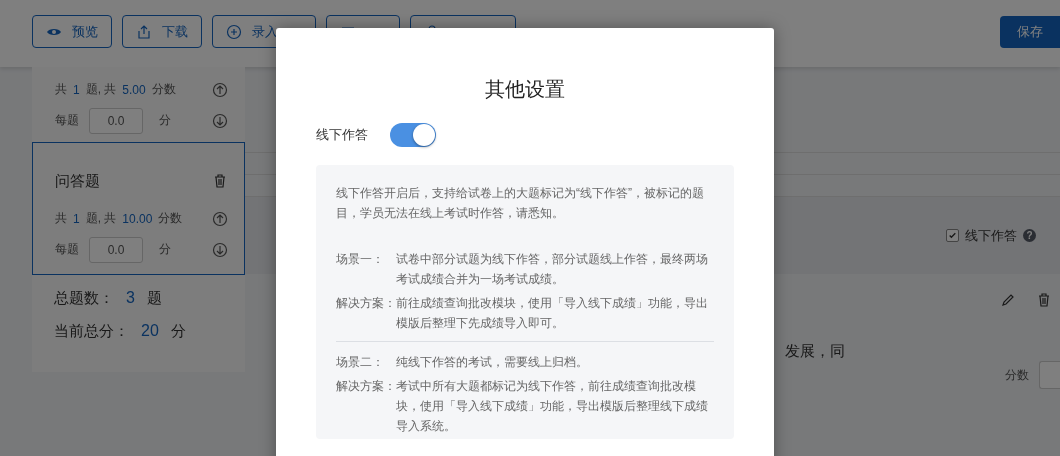 This screenshot has height=456, width=1060. Describe the element at coordinates (342, 135) in the screenshot. I see `toggle-label: 线下作答` at that location.